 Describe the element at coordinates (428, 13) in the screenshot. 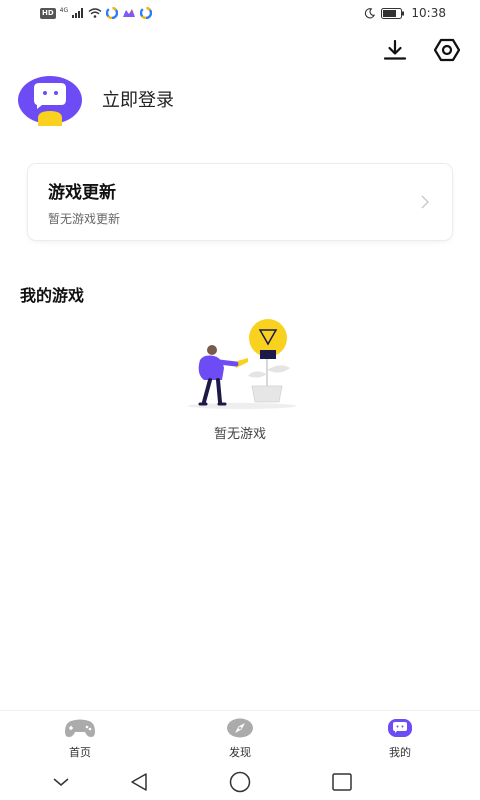

I see `clock: 10:38` at that location.